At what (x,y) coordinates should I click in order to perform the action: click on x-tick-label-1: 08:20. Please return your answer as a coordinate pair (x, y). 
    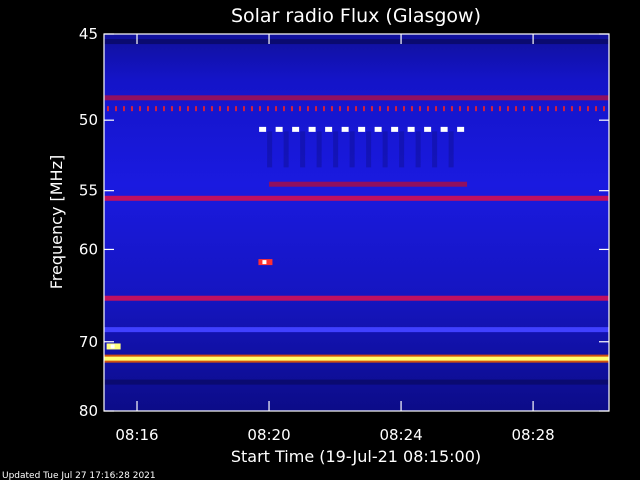
    Looking at the image, I should click on (268, 435).